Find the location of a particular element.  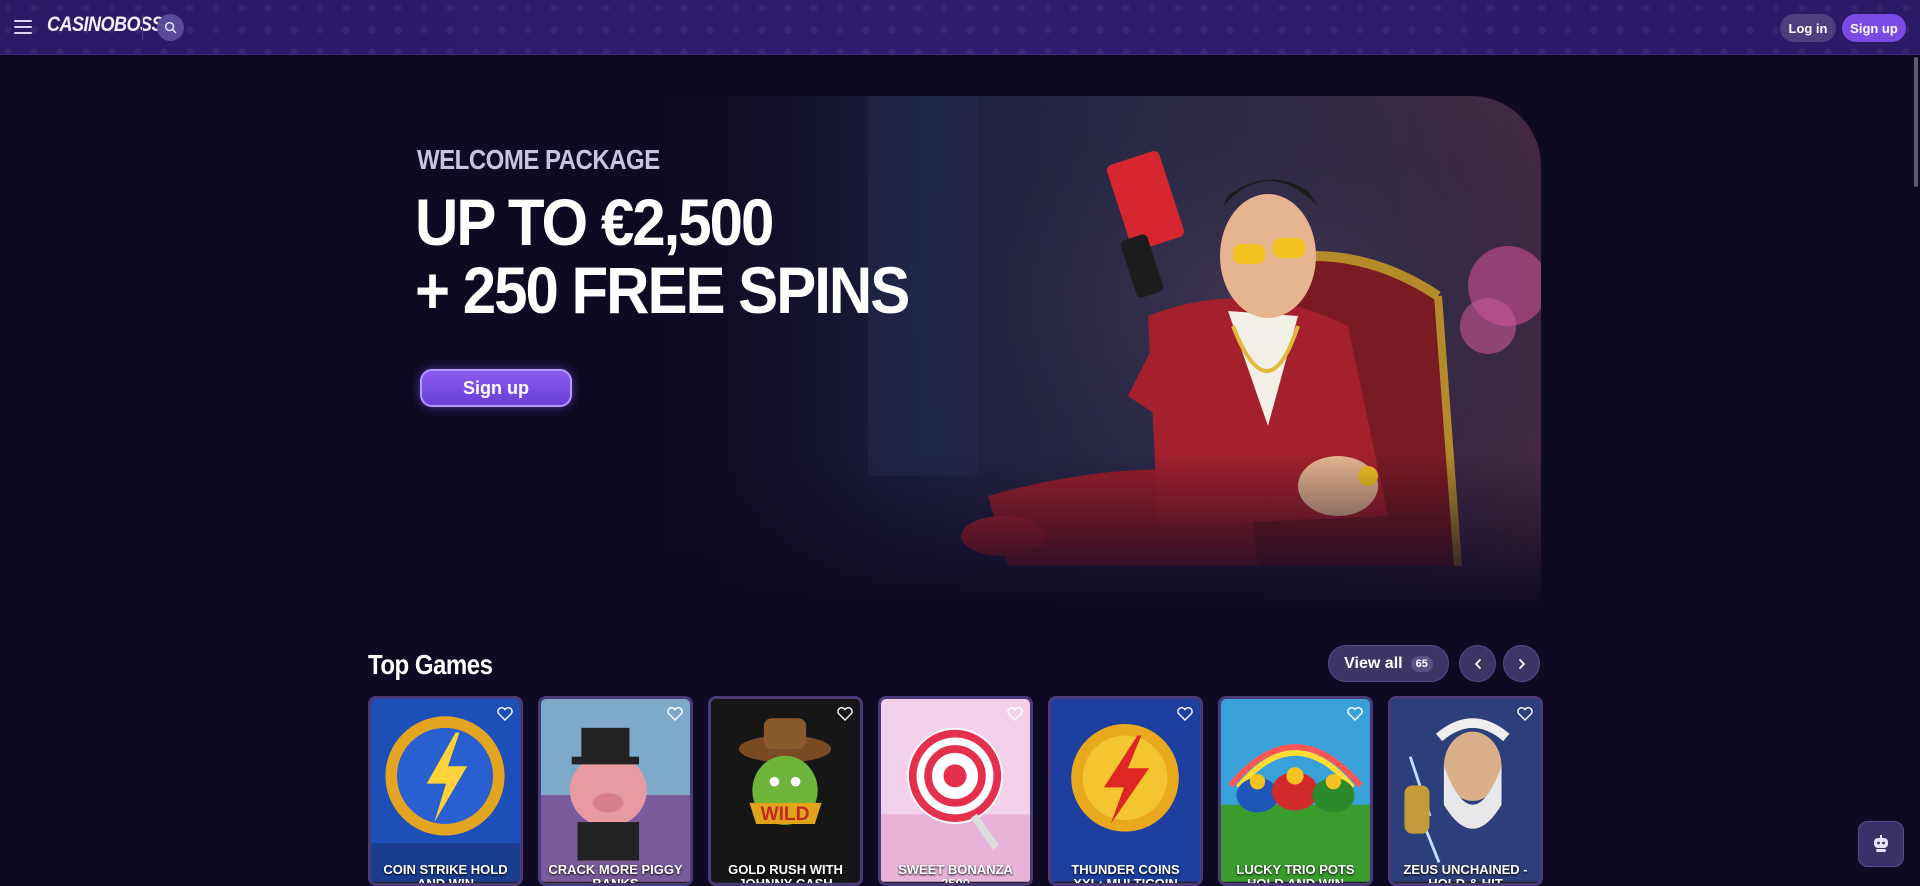

search-button is located at coordinates (170, 27).